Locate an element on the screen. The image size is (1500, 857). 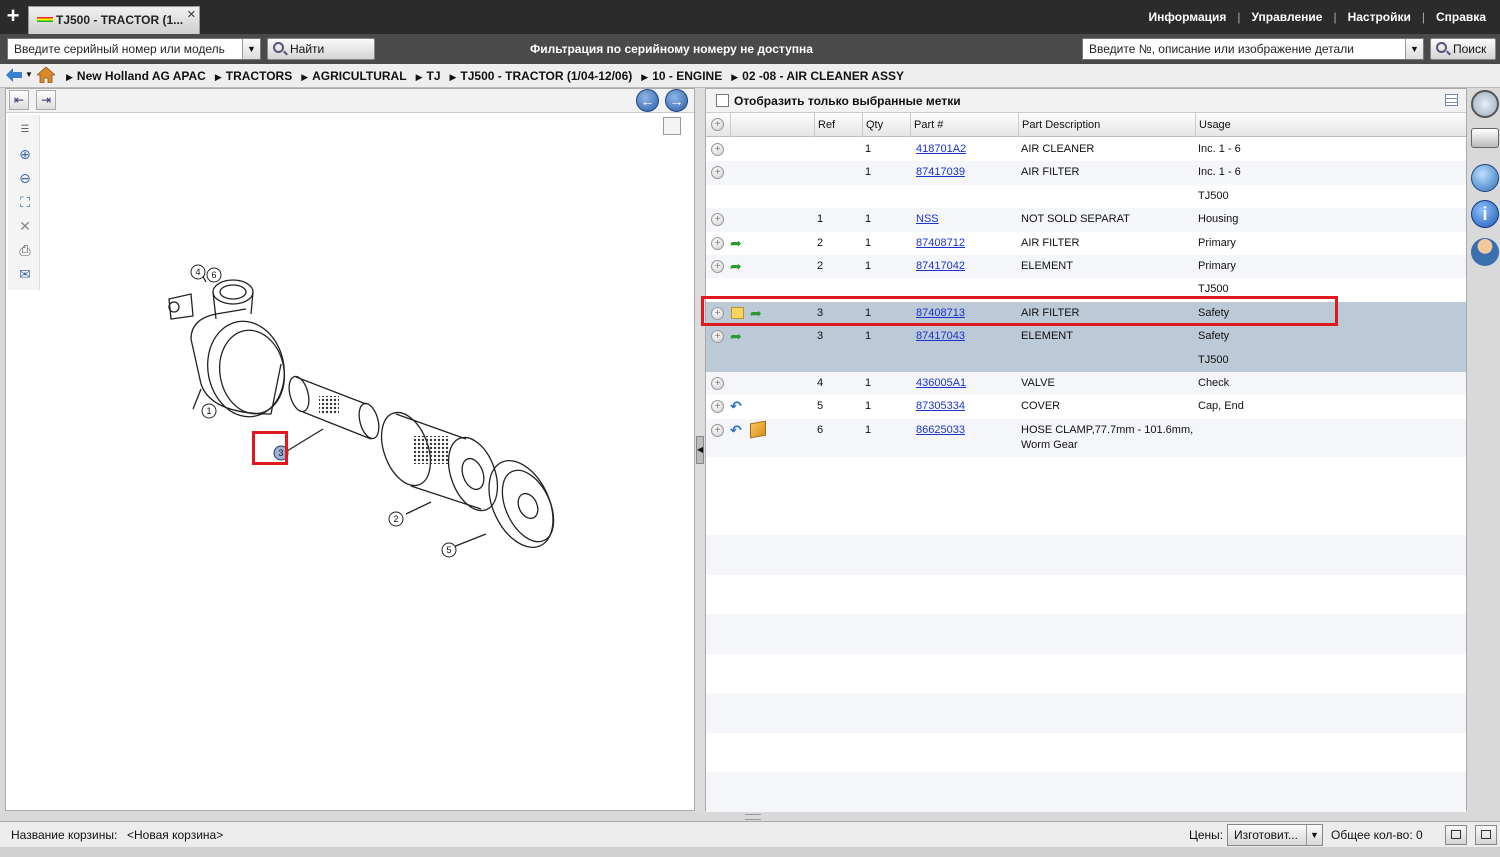
breadcrumb-item-brand: New Holland AG APAC is located at coordinates (136, 76).